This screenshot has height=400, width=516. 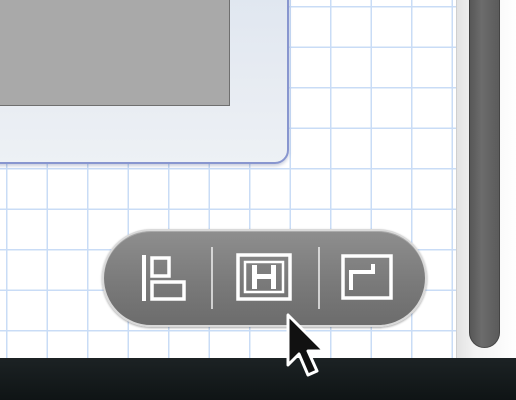 I want to click on align-center-icon, so click(x=264, y=278).